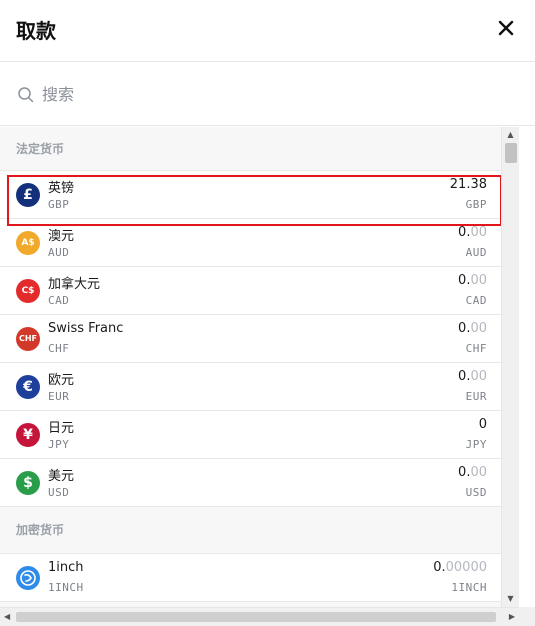 This screenshot has height=626, width=535. I want to click on scroll-thumb, so click(511, 153).